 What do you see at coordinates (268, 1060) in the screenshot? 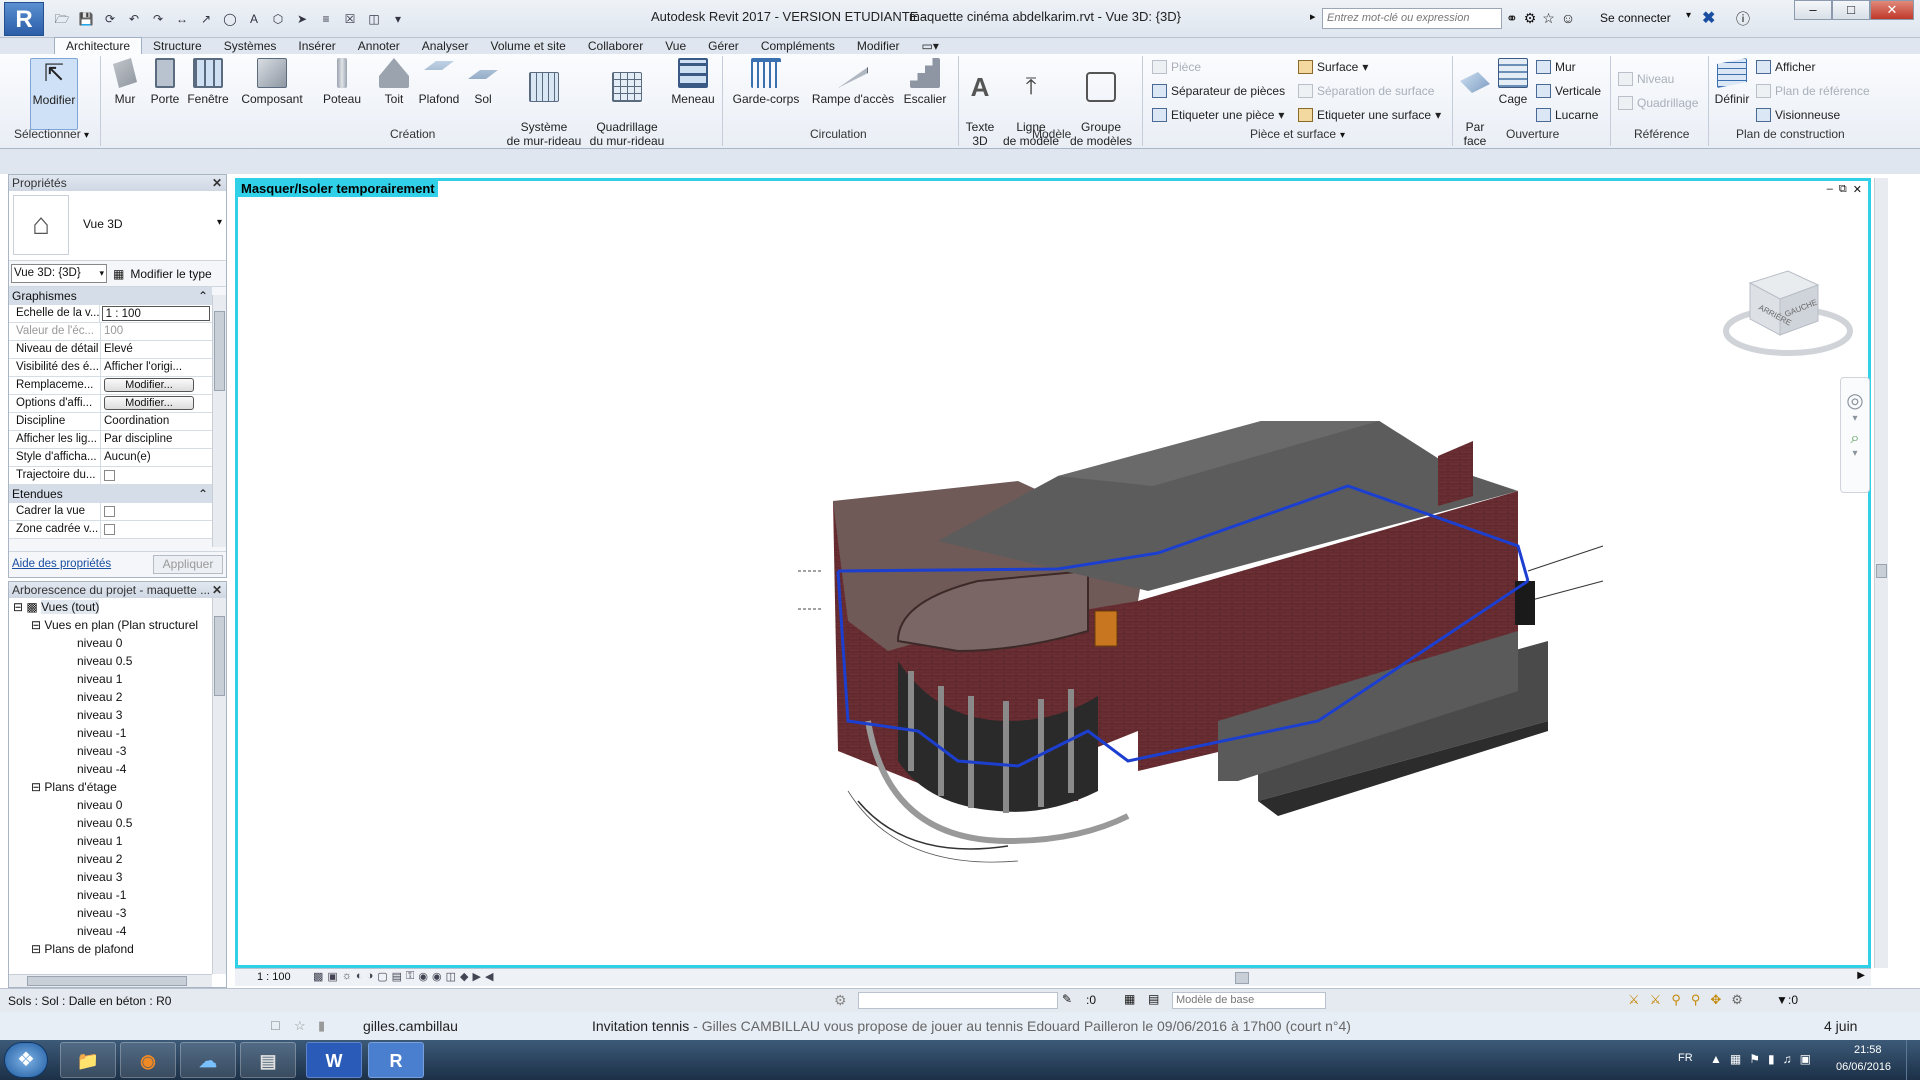
I see `taskbar-app-icon: ▤` at bounding box center [268, 1060].